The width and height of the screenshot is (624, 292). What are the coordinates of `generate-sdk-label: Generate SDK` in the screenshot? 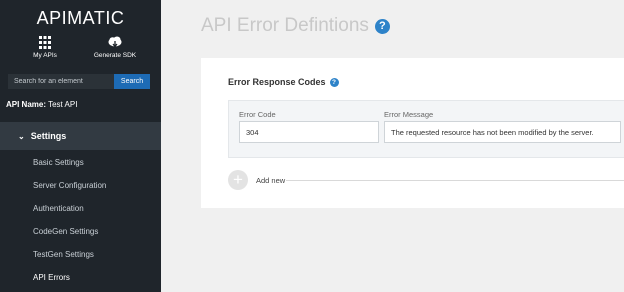 It's located at (115, 55).